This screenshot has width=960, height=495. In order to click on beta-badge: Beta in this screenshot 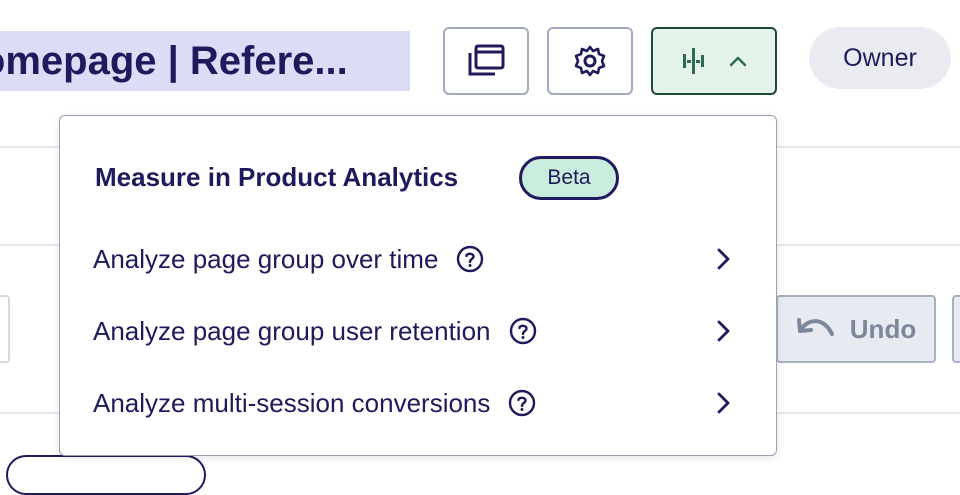, I will do `click(569, 178)`.